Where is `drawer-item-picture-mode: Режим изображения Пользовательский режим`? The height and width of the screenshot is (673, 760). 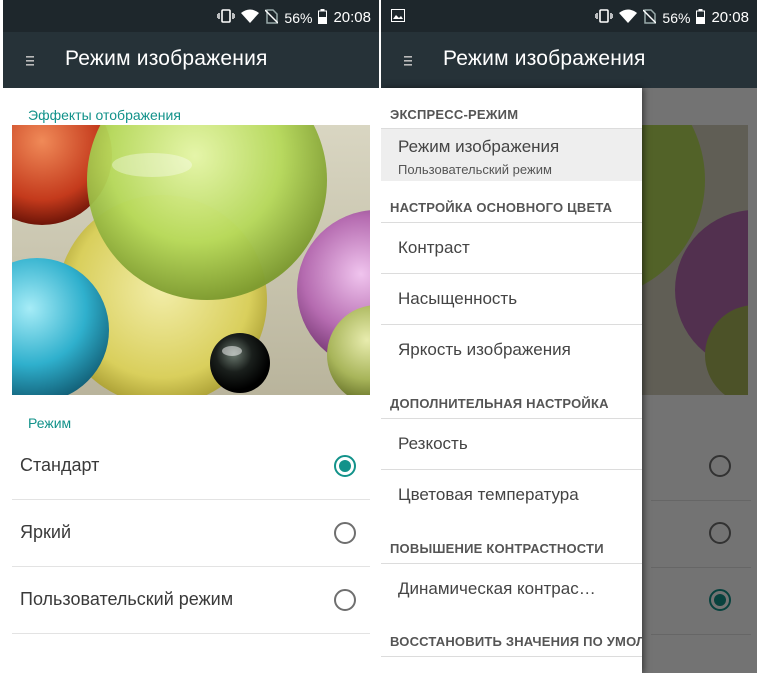 drawer-item-picture-mode: Режим изображения Пользовательский режим is located at coordinates (511, 154).